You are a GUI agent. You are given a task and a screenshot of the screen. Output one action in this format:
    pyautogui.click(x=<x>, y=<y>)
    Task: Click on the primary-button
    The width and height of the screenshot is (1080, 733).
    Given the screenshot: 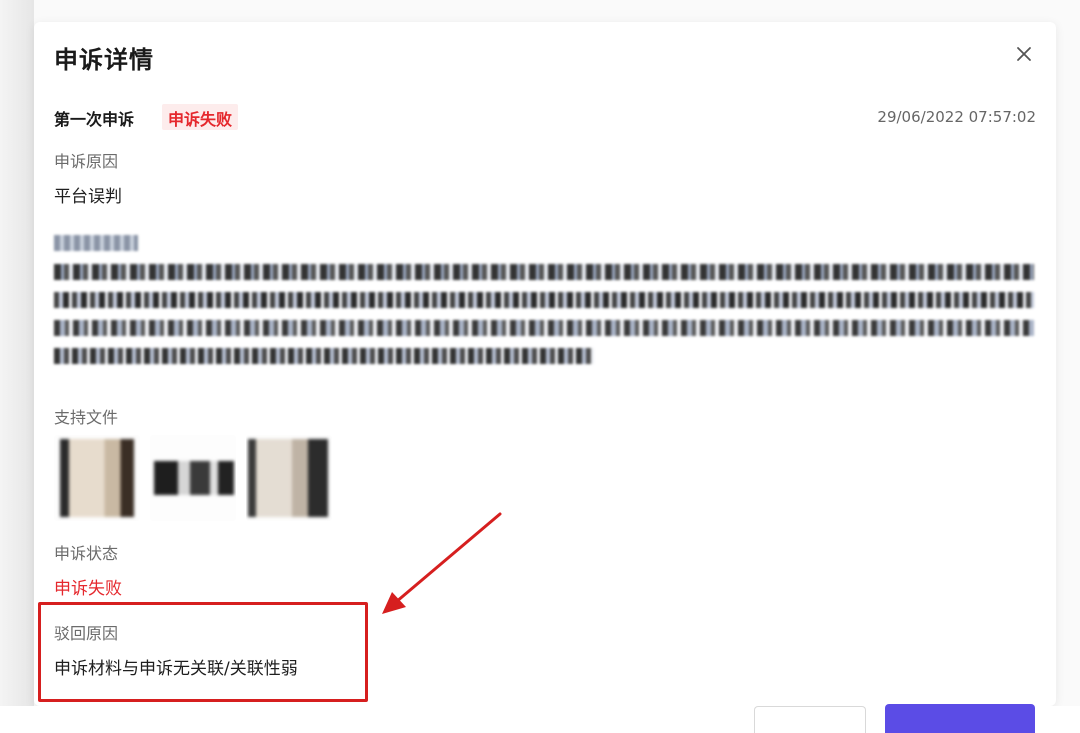 What is the action you would take?
    pyautogui.click(x=960, y=718)
    